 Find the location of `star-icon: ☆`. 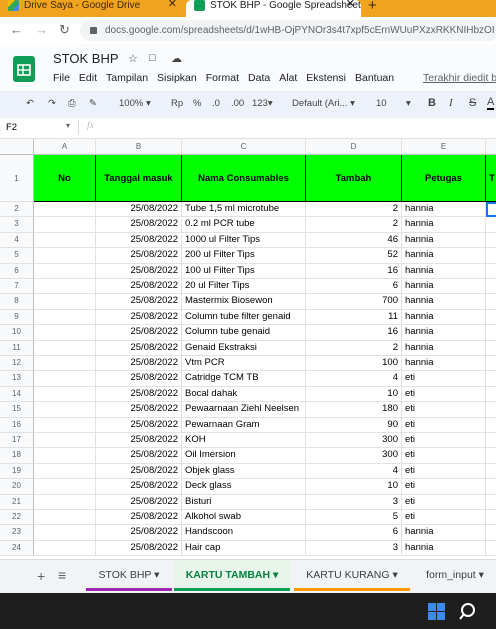

star-icon: ☆ is located at coordinates (133, 58).